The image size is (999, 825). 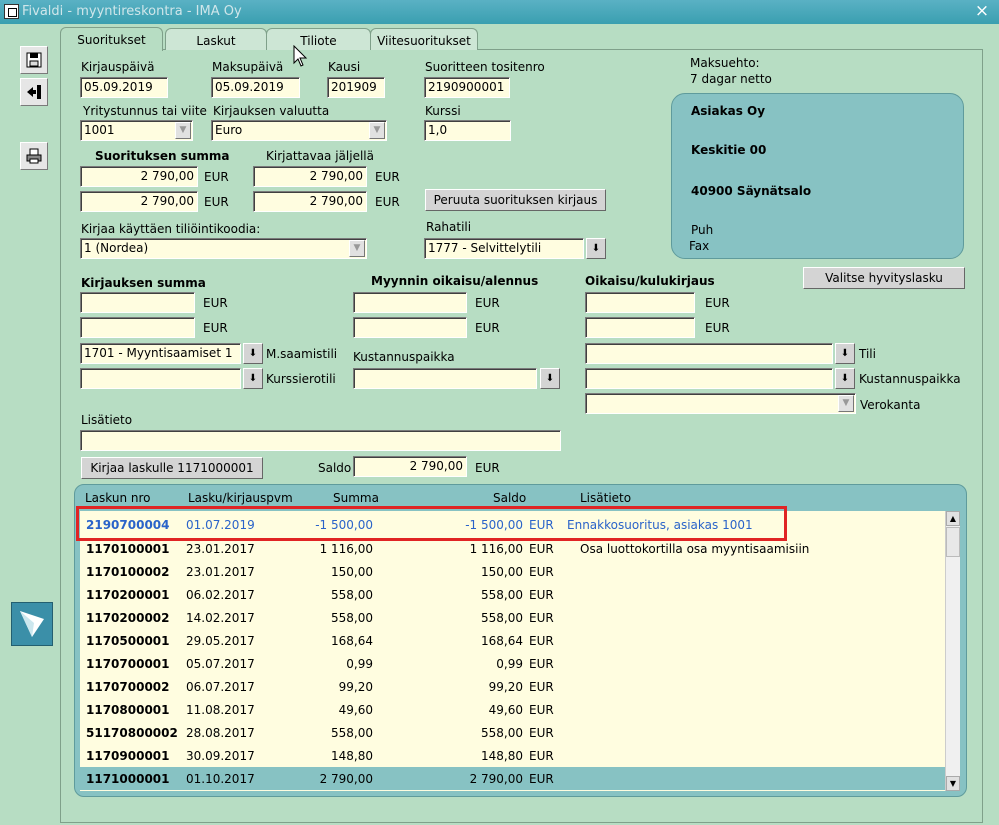 What do you see at coordinates (118, 67) in the screenshot?
I see `kirjauspaiva-label: Kirjauspäivä` at bounding box center [118, 67].